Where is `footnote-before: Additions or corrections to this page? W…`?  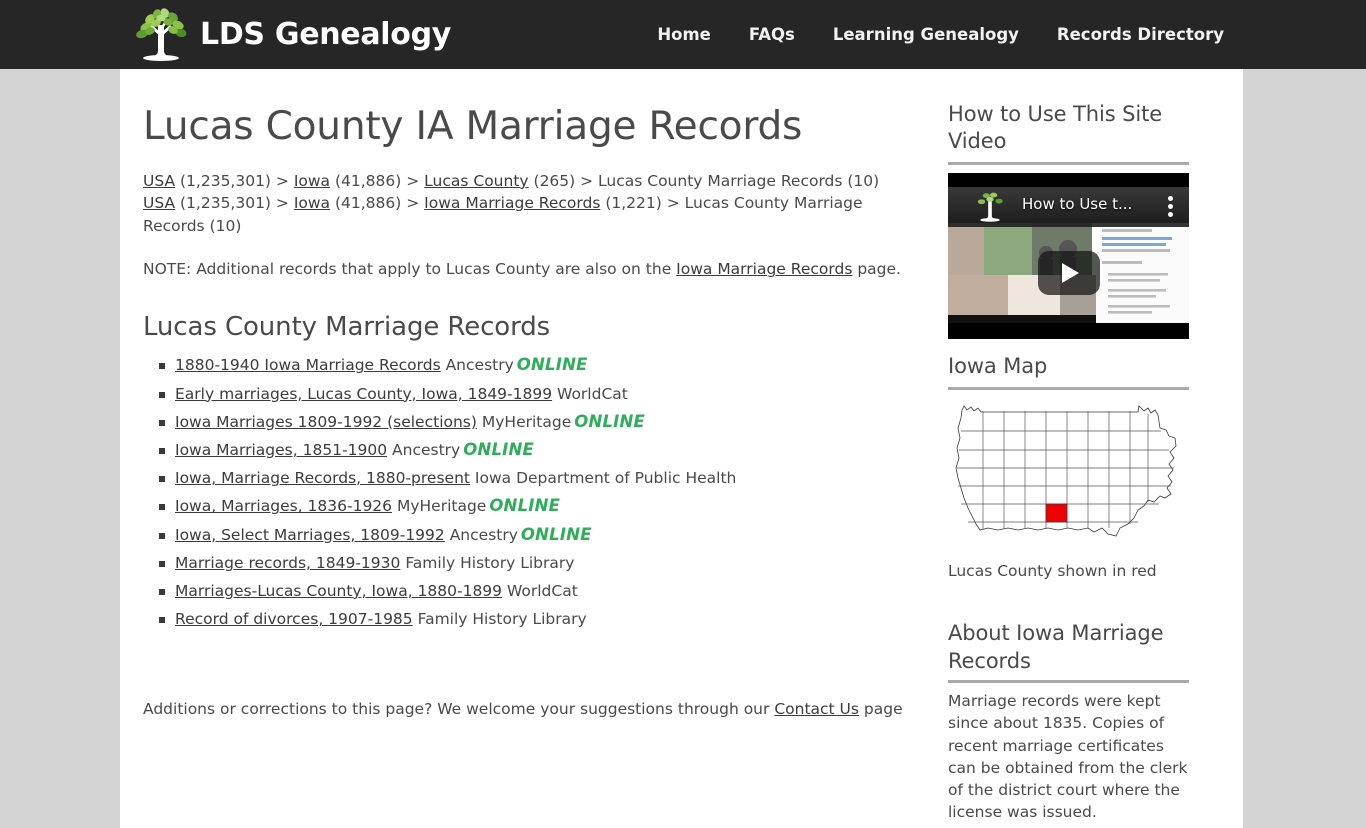 footnote-before: Additions or corrections to this page? W… is located at coordinates (459, 709).